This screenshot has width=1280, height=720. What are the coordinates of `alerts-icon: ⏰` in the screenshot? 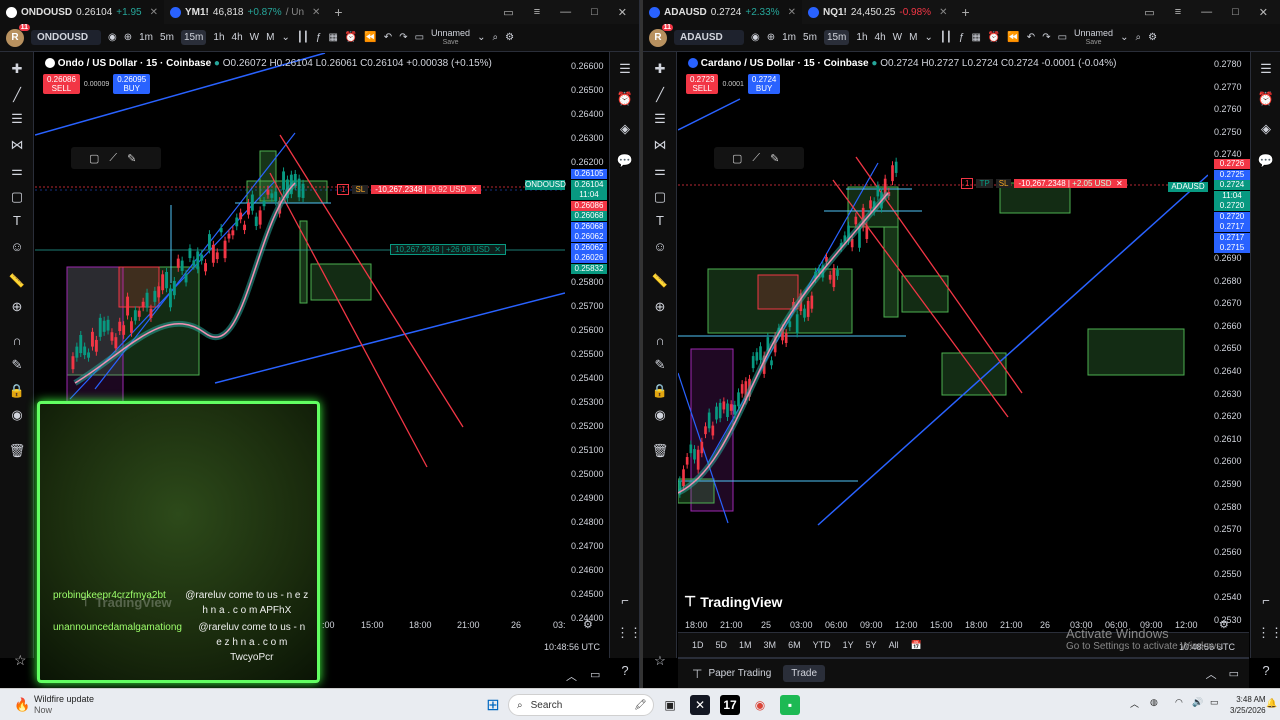 It's located at (1266, 99).